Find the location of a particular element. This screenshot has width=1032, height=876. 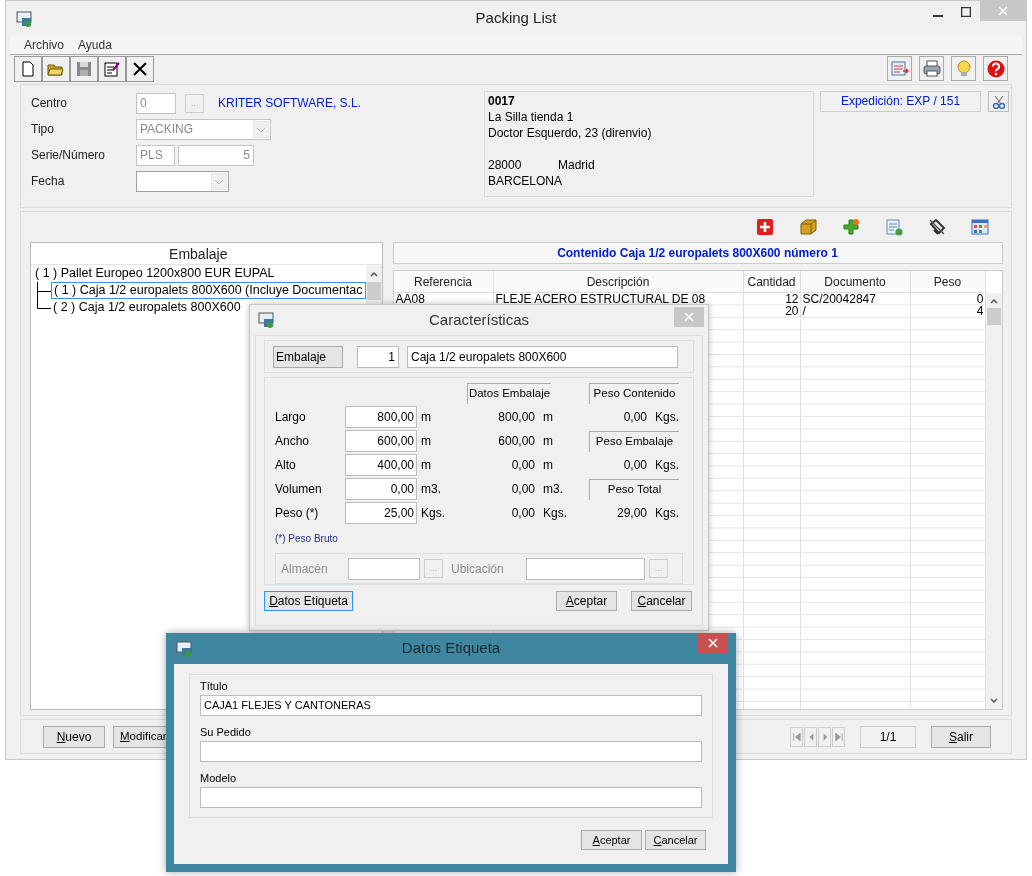

scissors-icon is located at coordinates (998, 101).